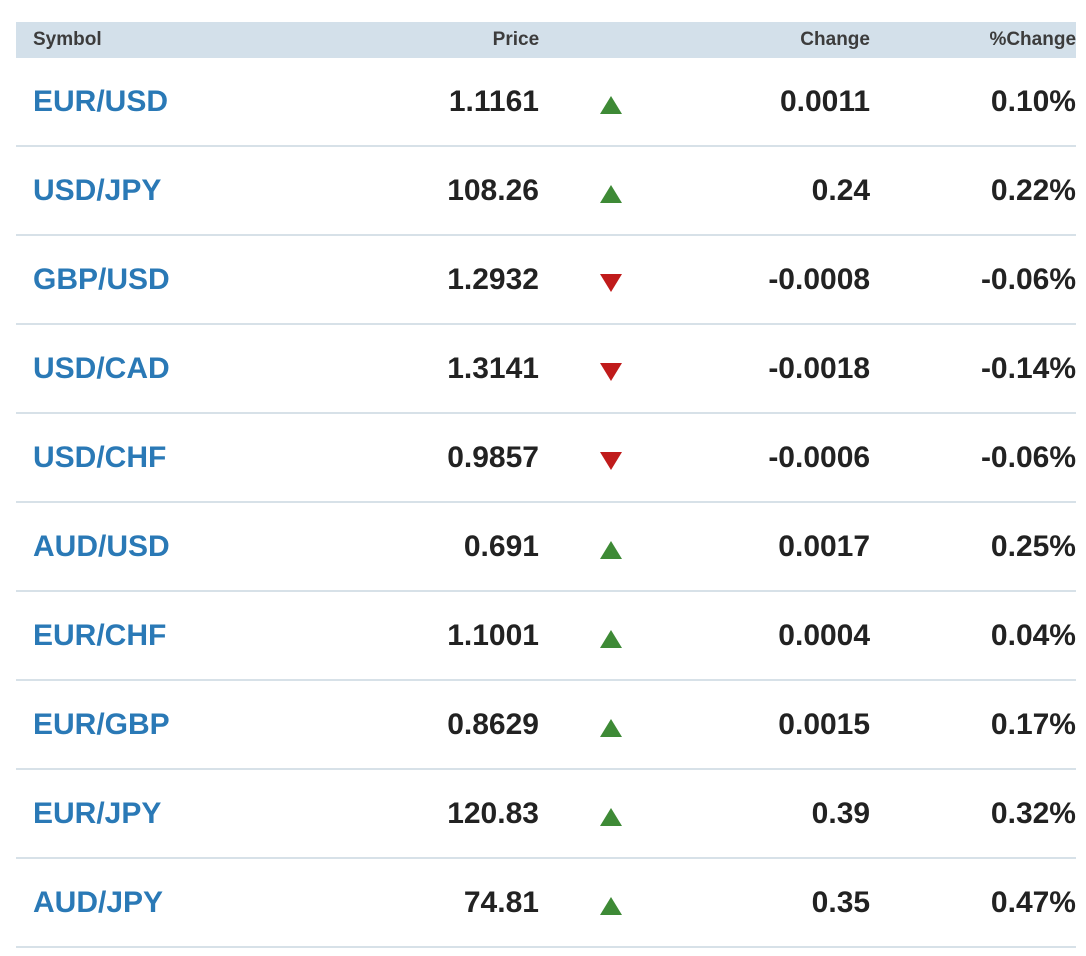 This screenshot has height=956, width=1086. Describe the element at coordinates (546, 280) in the screenshot. I see `table-row: GBP/USD 1.2932 -0.0008 -0.06%` at that location.